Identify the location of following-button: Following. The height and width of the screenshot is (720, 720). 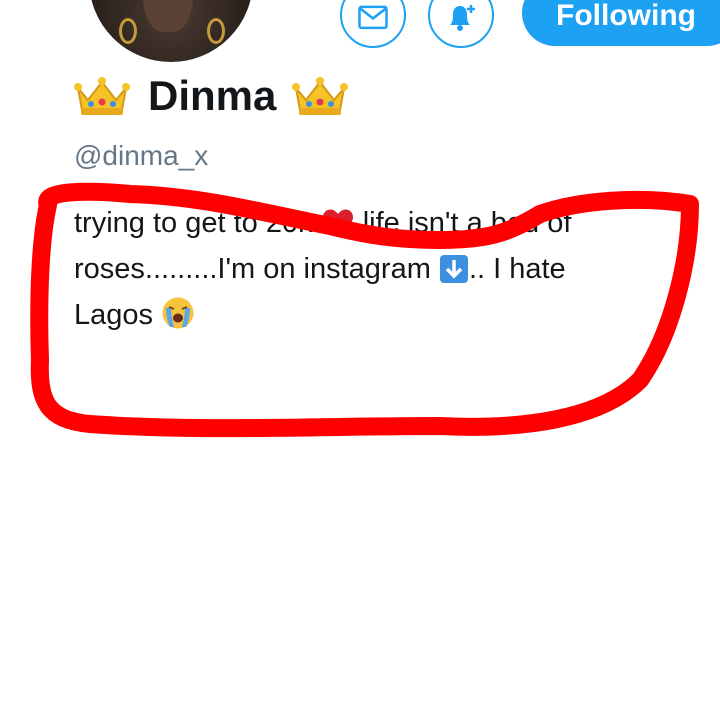
(621, 23).